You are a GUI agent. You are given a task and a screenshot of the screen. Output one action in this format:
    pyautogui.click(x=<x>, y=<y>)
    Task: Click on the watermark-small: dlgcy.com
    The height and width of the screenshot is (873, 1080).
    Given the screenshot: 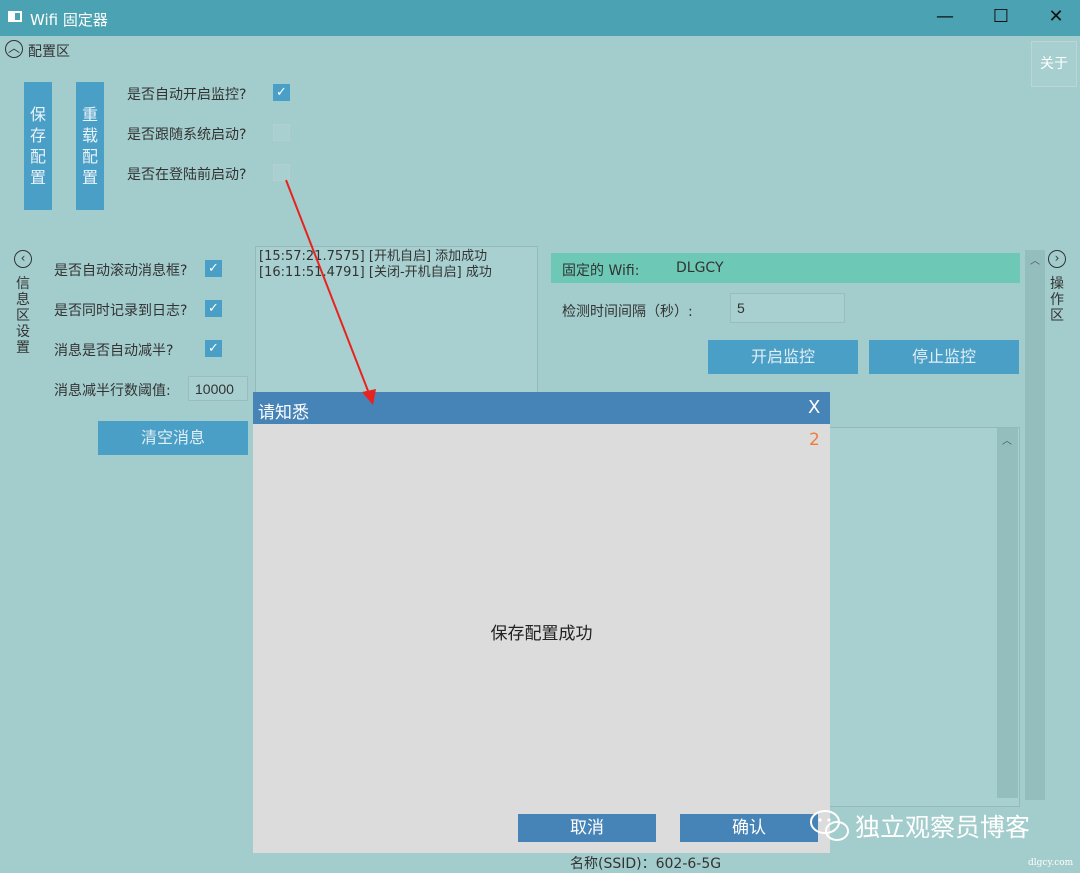 What is the action you would take?
    pyautogui.click(x=1051, y=863)
    